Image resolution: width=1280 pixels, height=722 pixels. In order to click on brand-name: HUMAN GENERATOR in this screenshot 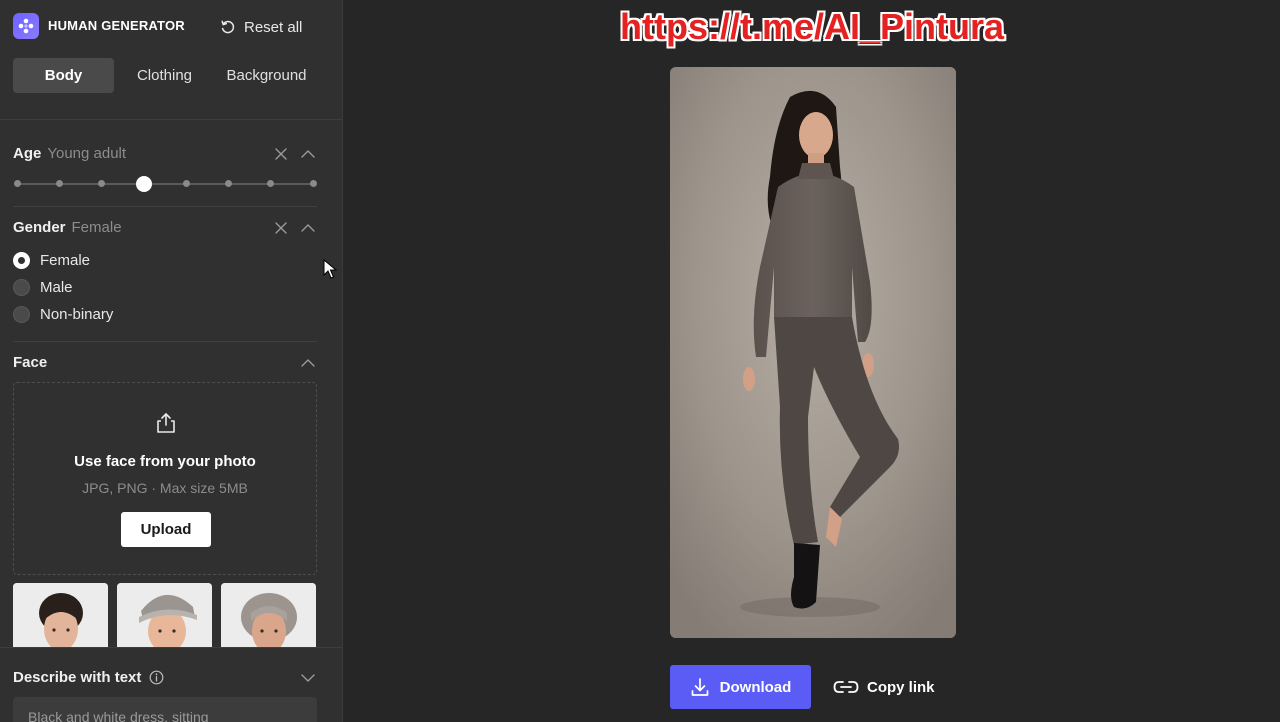, I will do `click(116, 25)`.